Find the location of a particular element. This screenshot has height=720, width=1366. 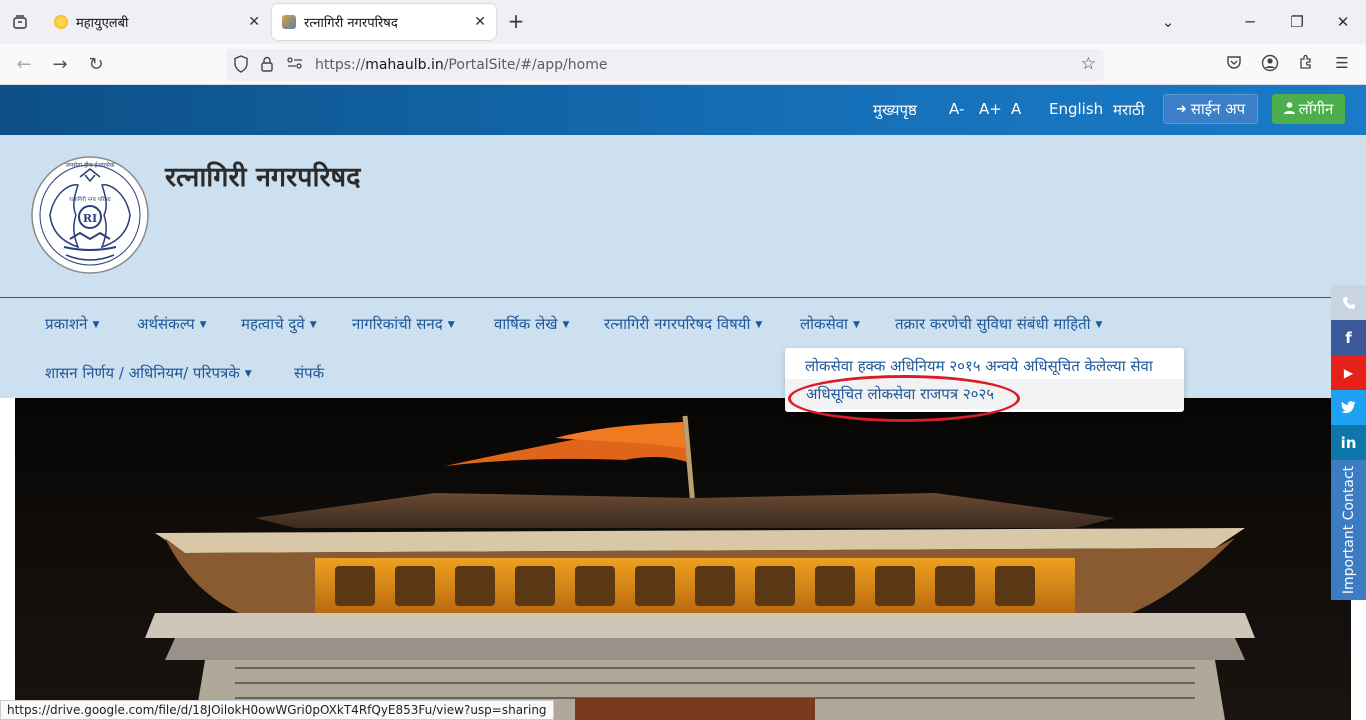

font-increase-link: A+ is located at coordinates (990, 109).